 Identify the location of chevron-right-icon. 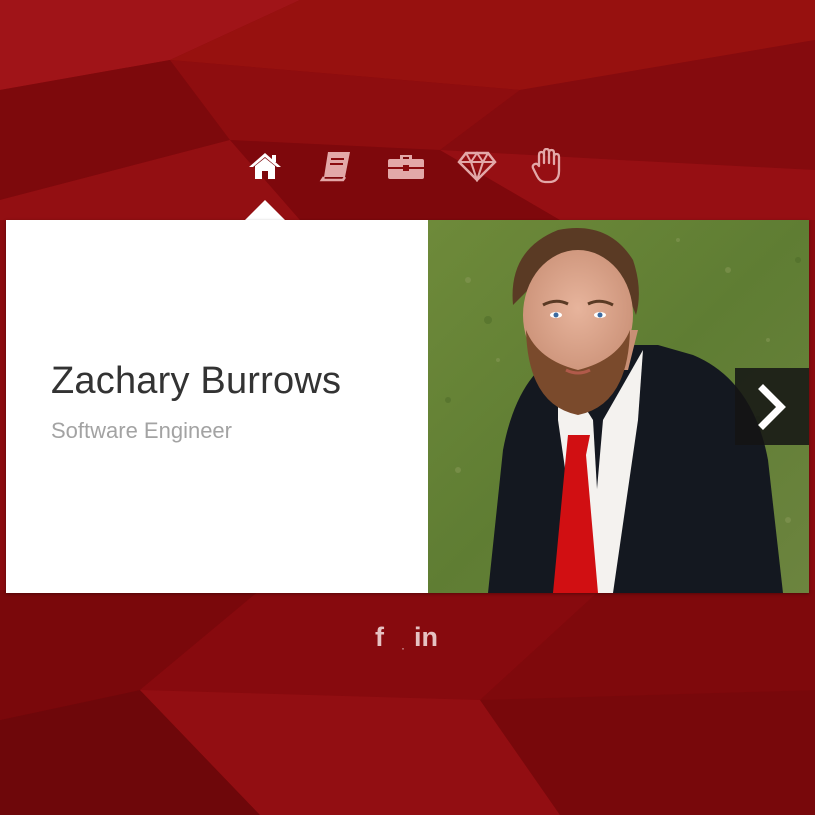
(772, 406).